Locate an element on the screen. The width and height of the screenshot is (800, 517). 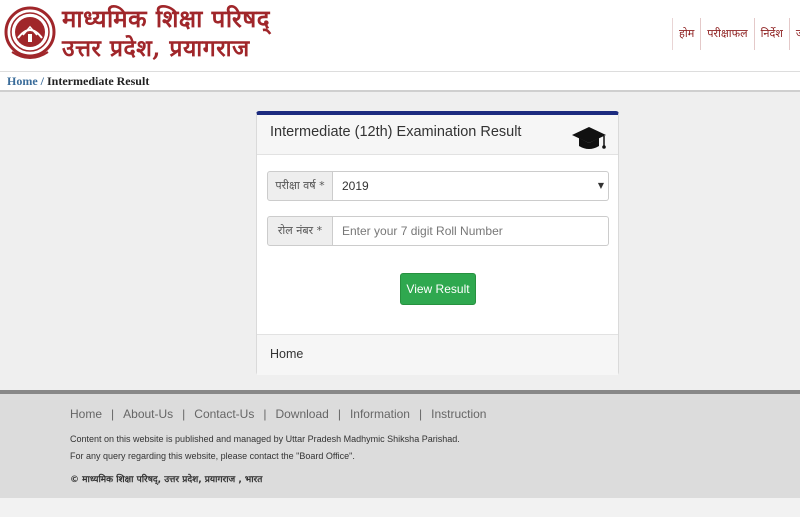
year-select-value: 2019 is located at coordinates (355, 186).